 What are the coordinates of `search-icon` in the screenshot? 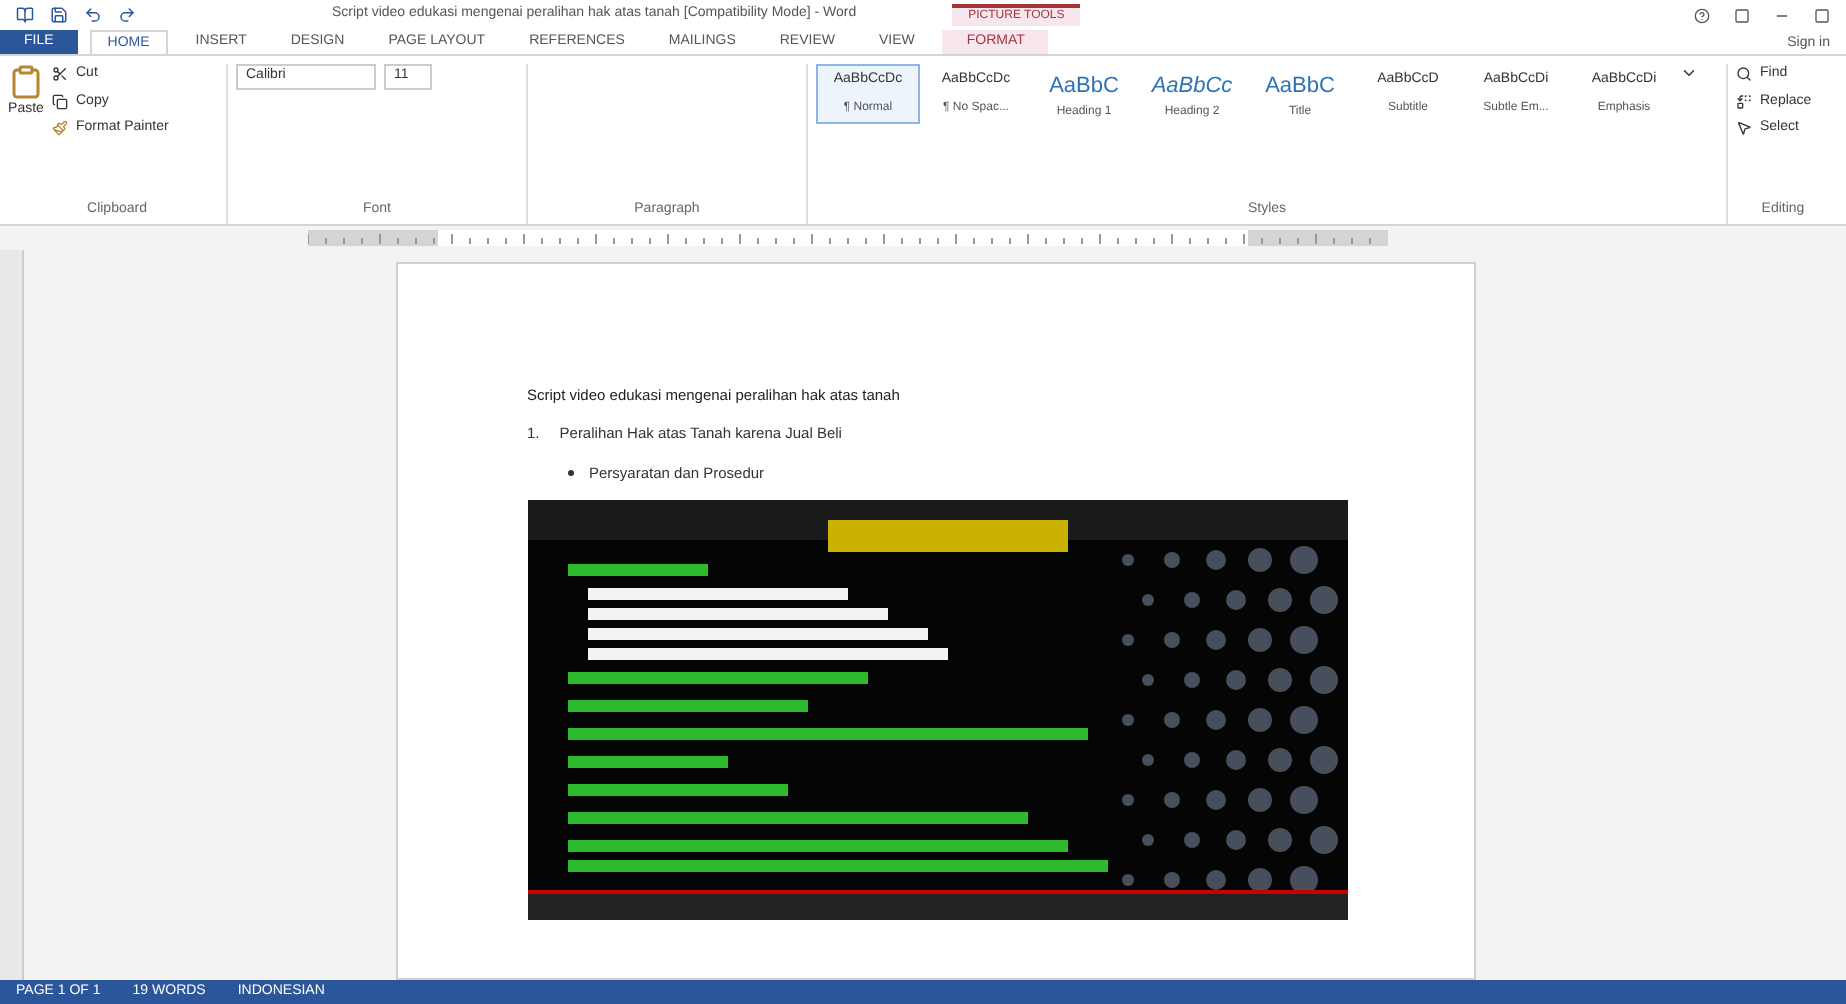 It's located at (1744, 74).